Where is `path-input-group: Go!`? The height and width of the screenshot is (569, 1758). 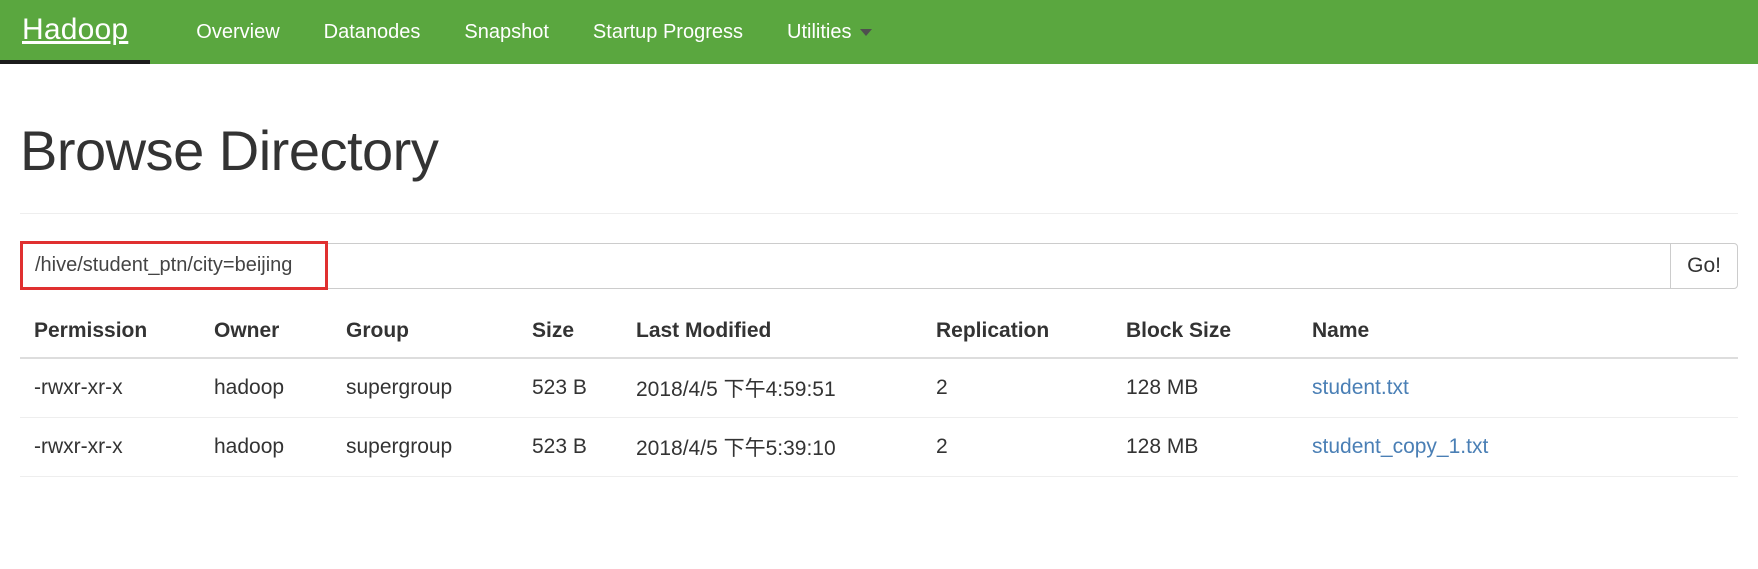 path-input-group: Go! is located at coordinates (879, 265).